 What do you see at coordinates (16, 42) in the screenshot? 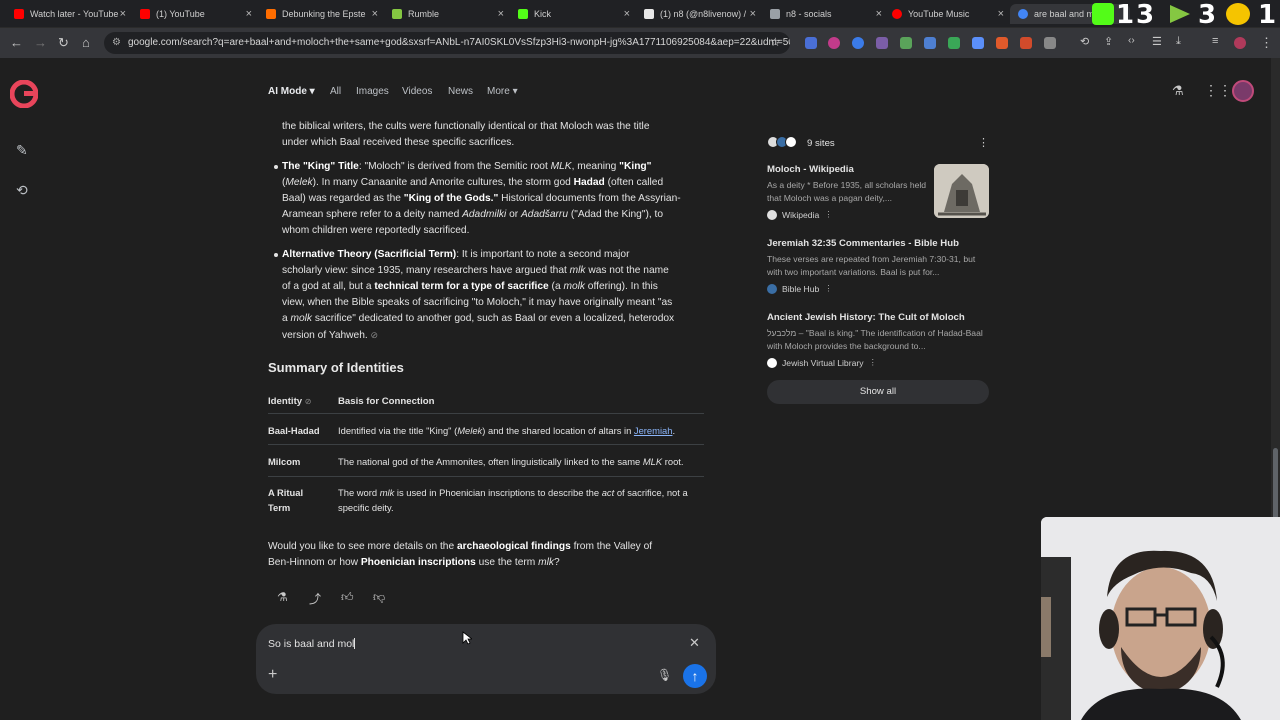
I see `back-icon: ←` at bounding box center [16, 42].